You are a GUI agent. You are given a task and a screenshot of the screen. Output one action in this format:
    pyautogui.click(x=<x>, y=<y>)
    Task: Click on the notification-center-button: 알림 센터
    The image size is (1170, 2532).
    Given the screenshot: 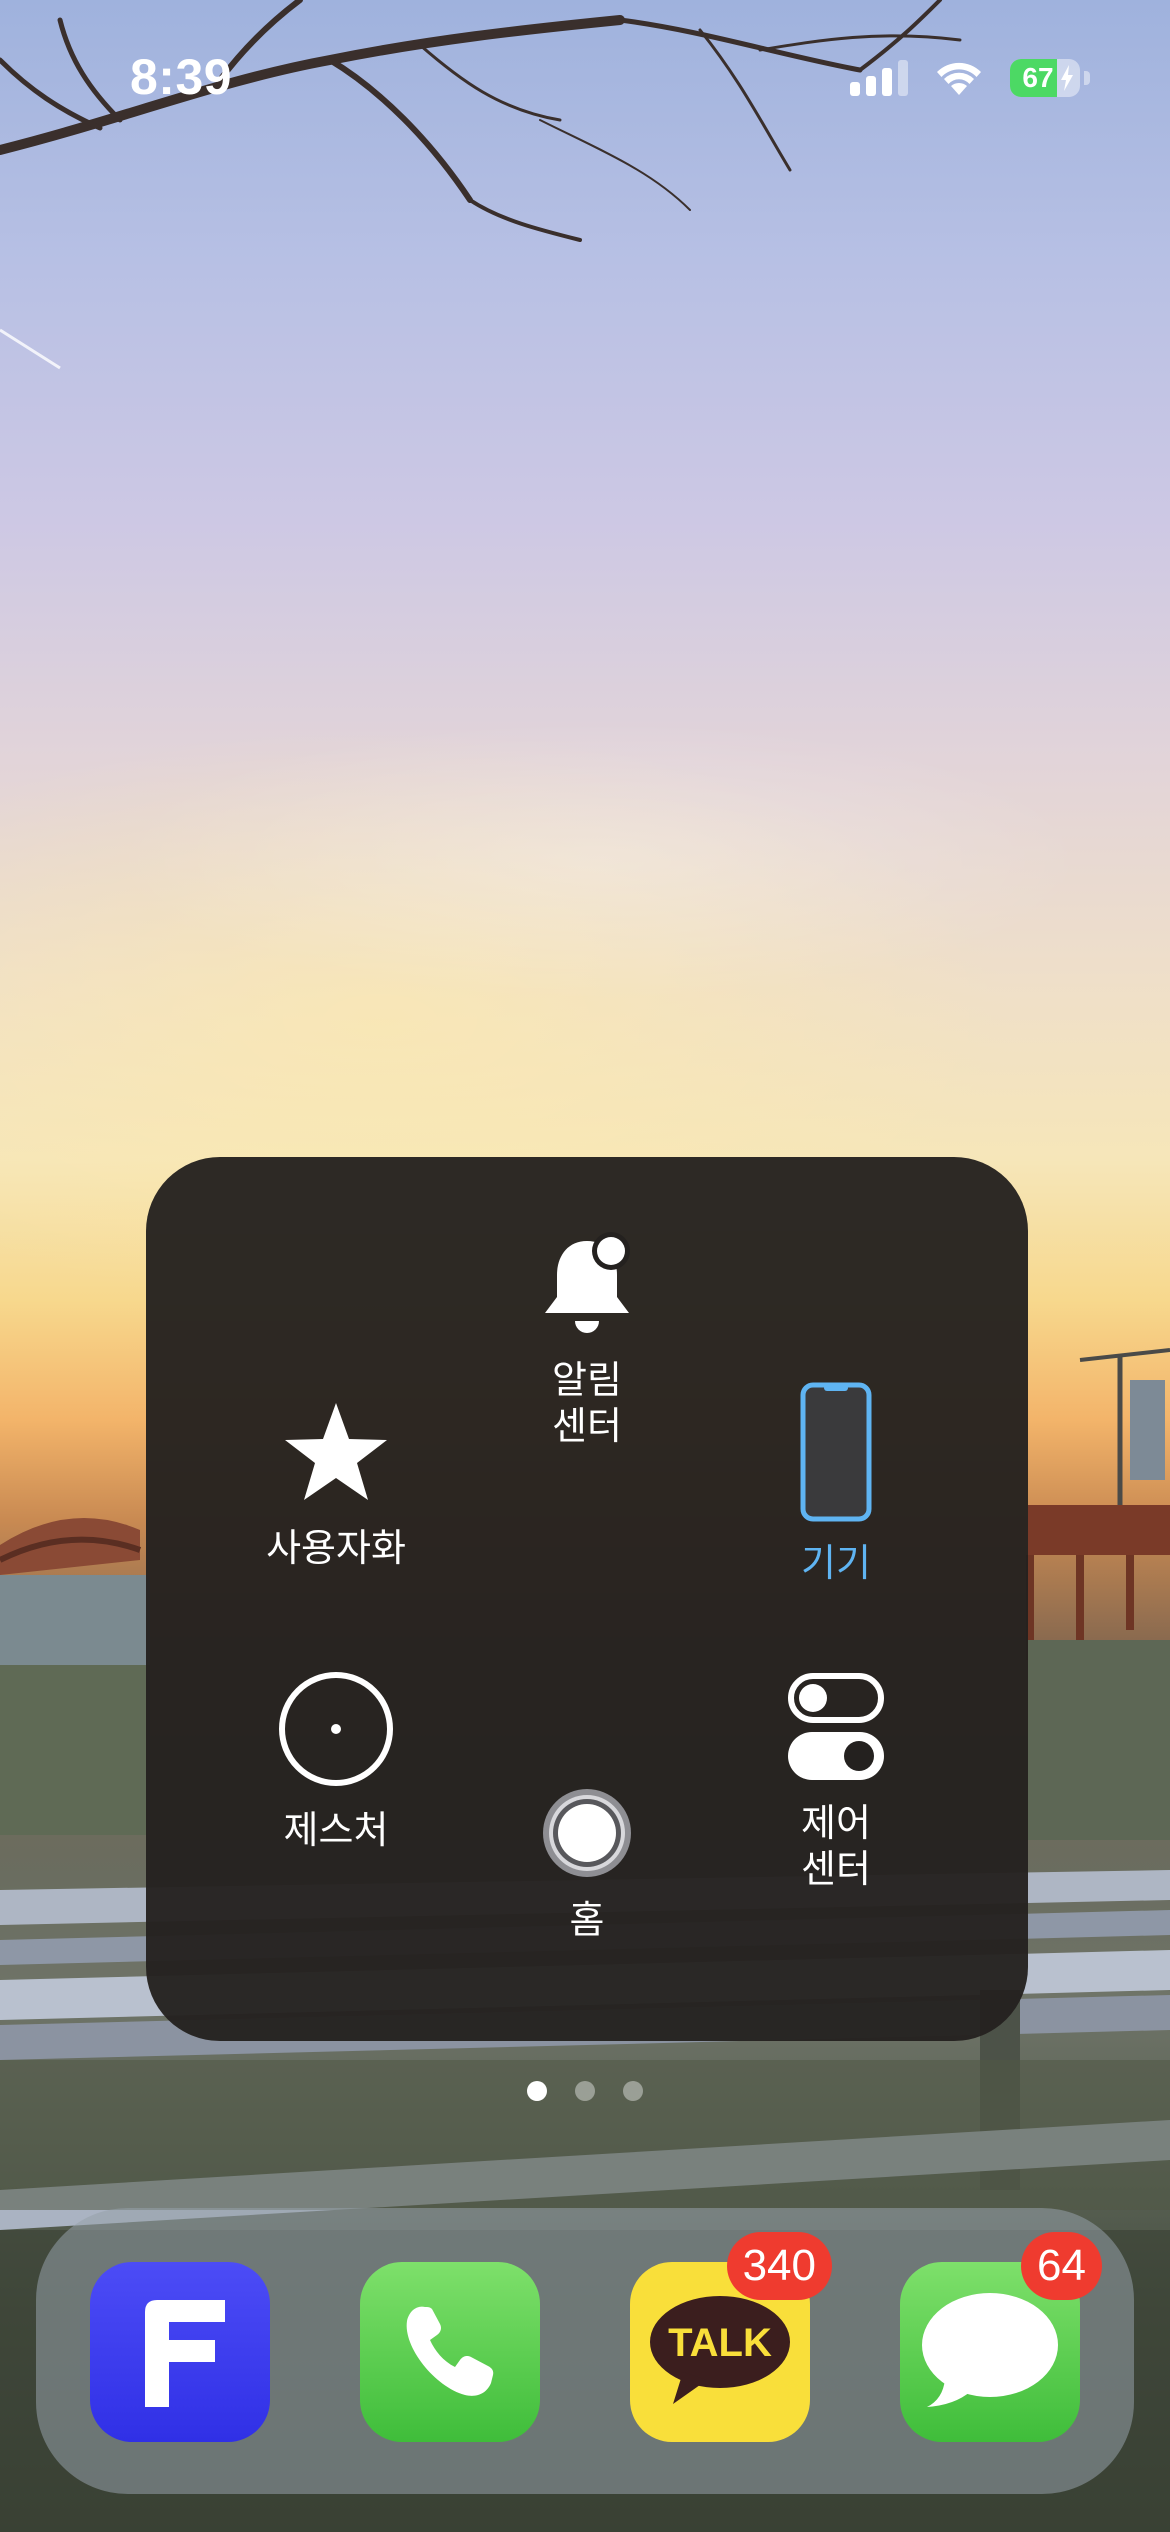 What is the action you would take?
    pyautogui.click(x=587, y=1339)
    